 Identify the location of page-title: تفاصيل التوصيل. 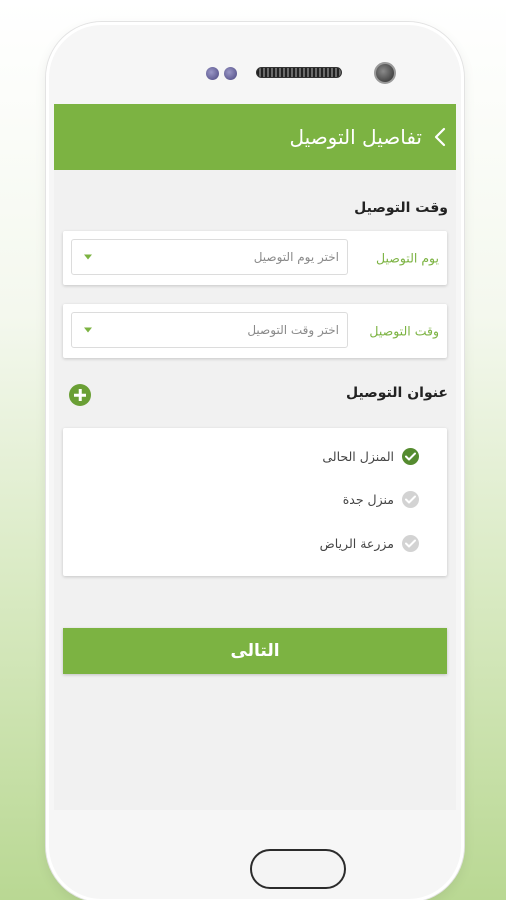
(355, 137).